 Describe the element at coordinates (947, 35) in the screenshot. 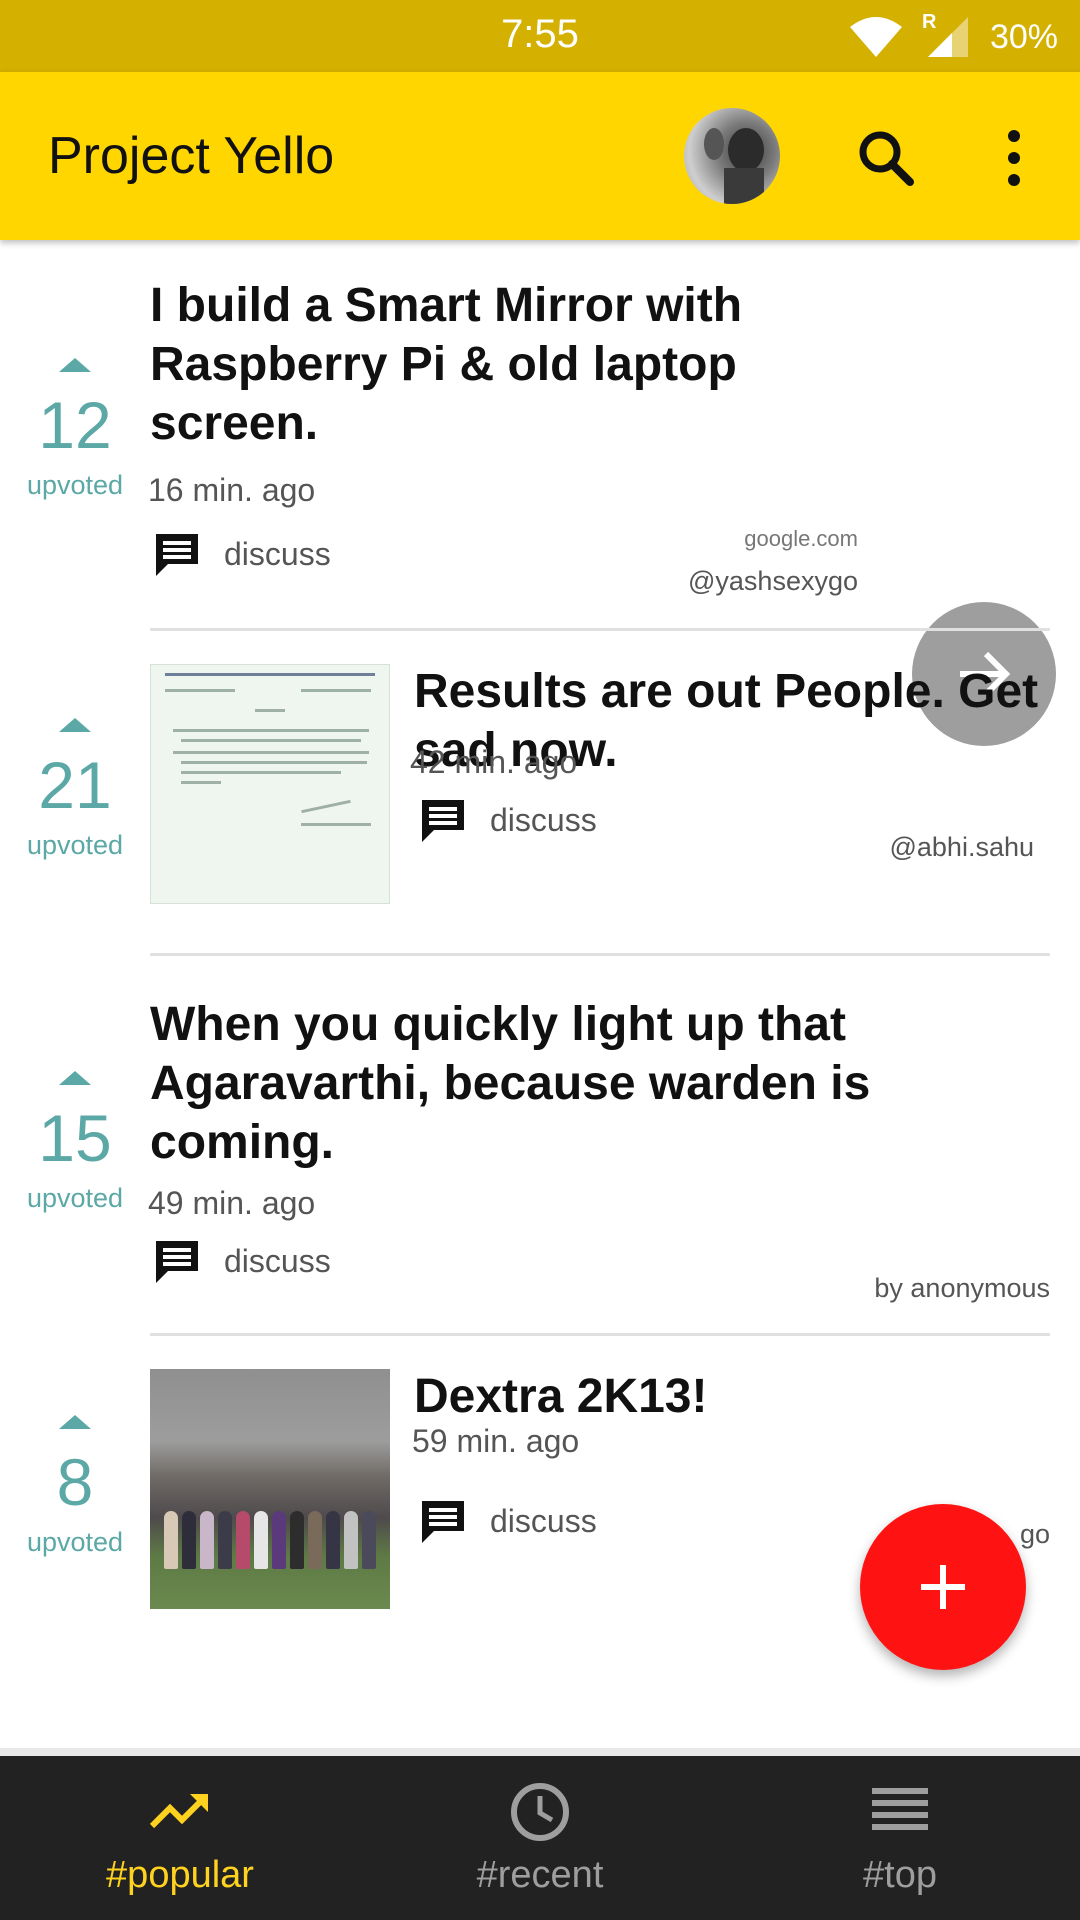

I see `cell-signal: R` at that location.